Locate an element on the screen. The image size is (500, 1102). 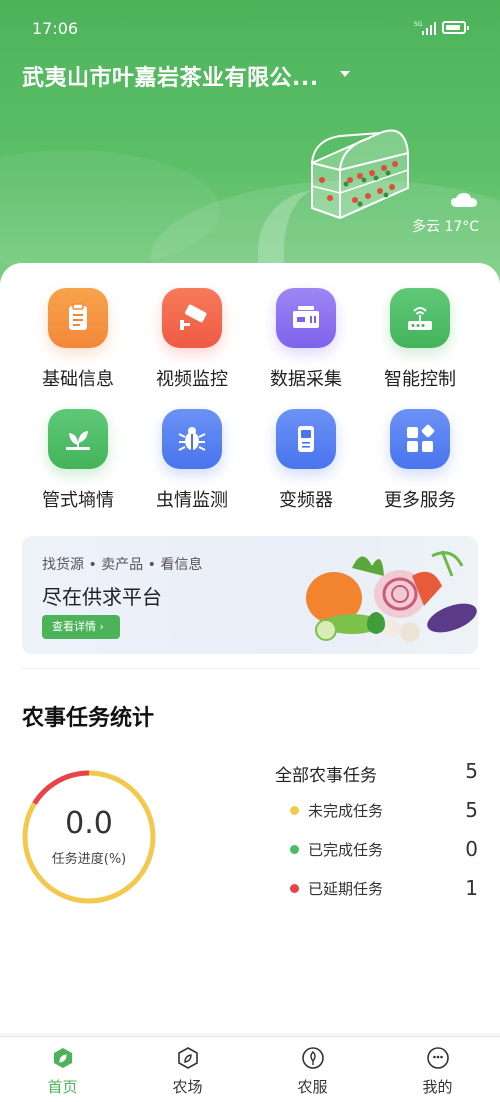
tab-label: 我的 is located at coordinates (437, 1087).